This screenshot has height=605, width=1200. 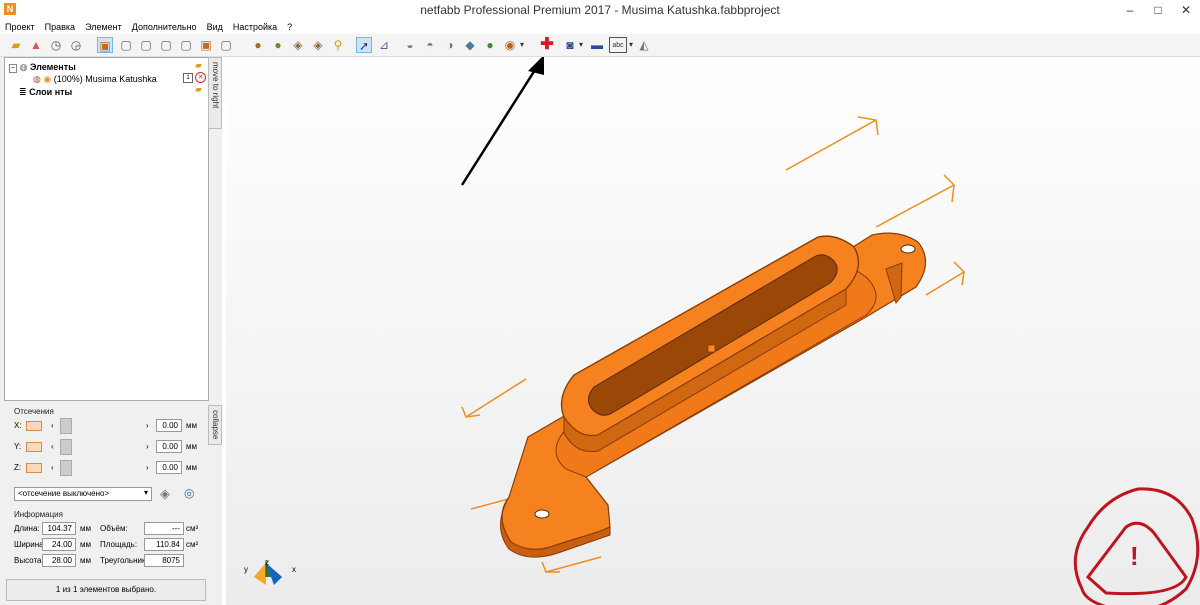 What do you see at coordinates (581, 45) in the screenshot?
I see `analysis-dropdown-icon: ▾` at bounding box center [581, 45].